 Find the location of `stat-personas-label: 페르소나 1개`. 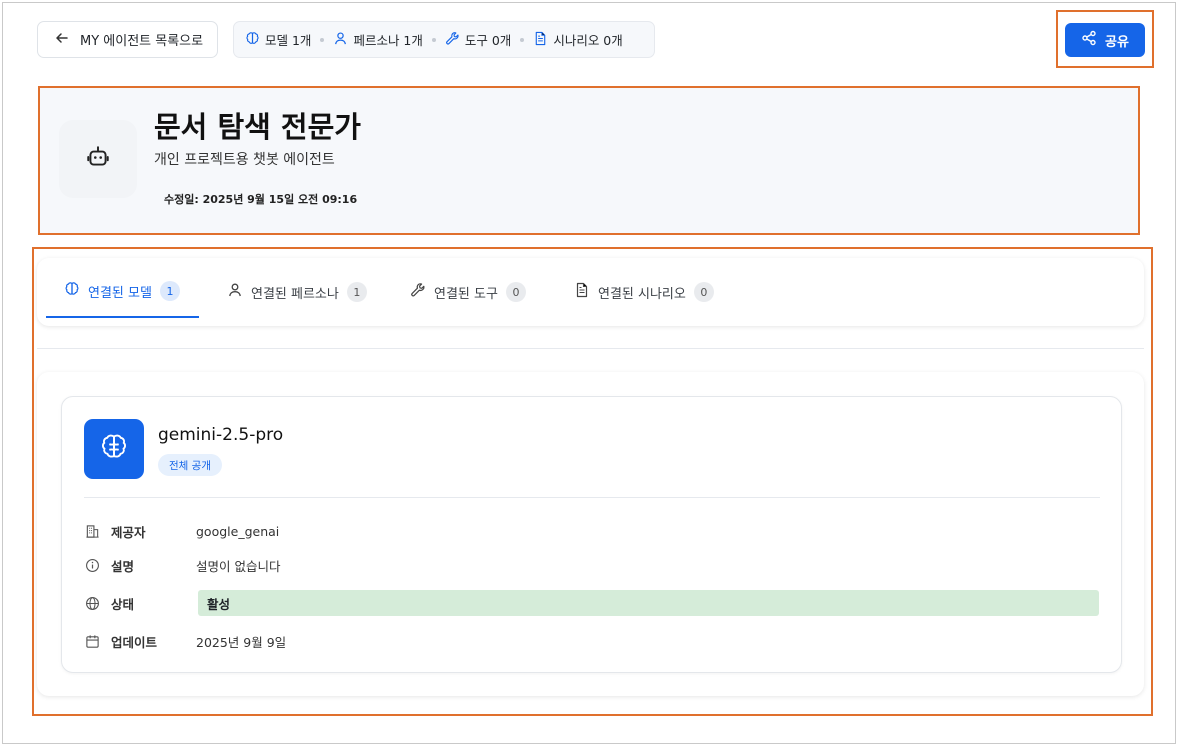

stat-personas-label: 페르소나 1개 is located at coordinates (388, 40).